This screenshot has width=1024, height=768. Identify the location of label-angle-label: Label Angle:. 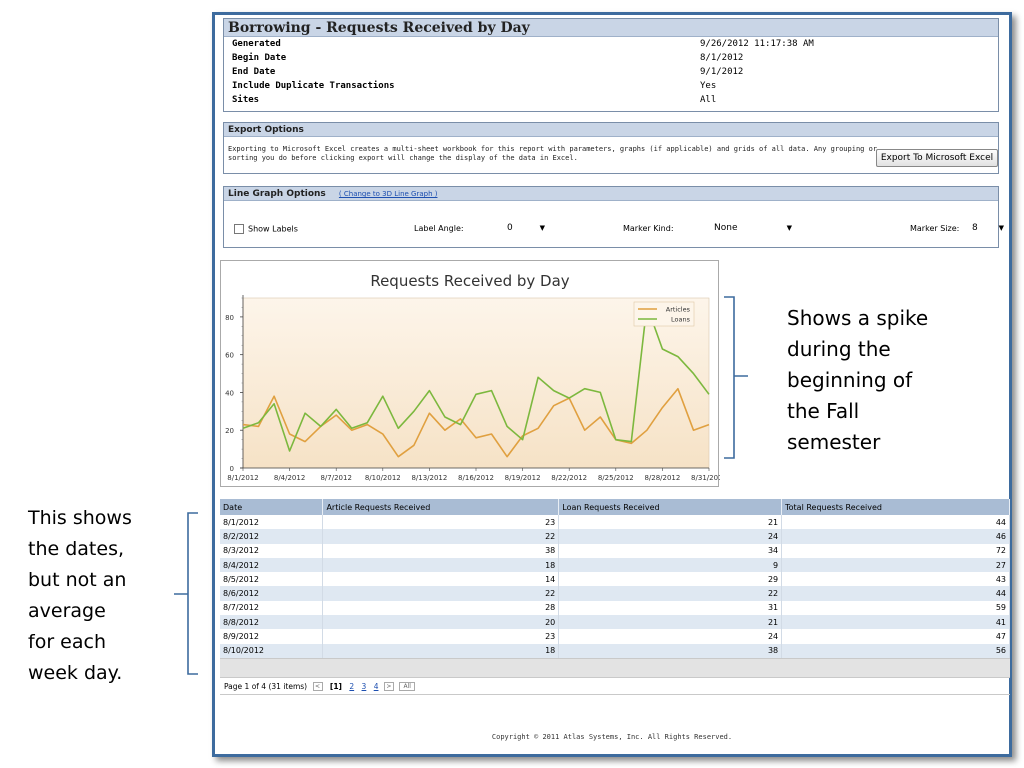
(439, 228).